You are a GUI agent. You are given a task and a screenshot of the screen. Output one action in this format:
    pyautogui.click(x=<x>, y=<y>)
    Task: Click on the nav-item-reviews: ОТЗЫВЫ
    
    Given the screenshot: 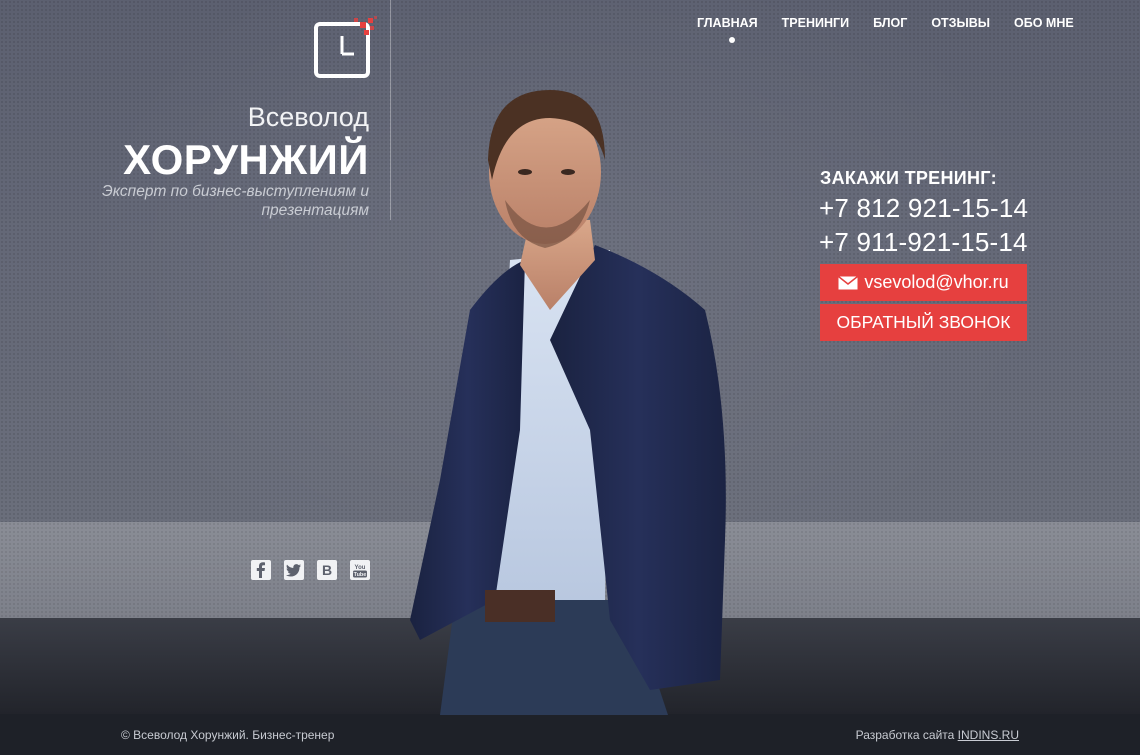 What is the action you would take?
    pyautogui.click(x=960, y=23)
    